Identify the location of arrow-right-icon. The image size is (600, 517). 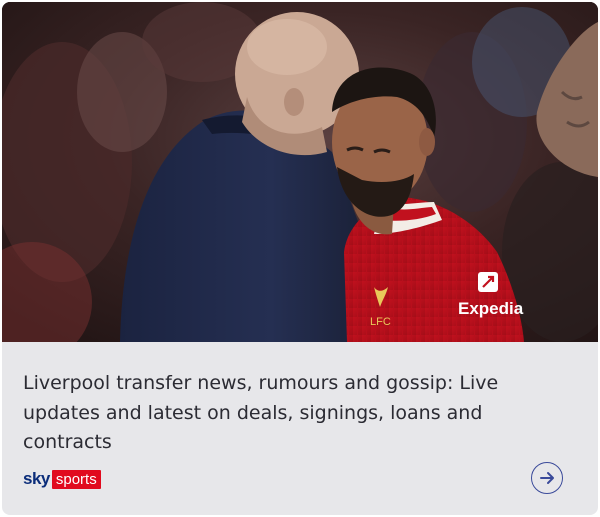
(547, 478).